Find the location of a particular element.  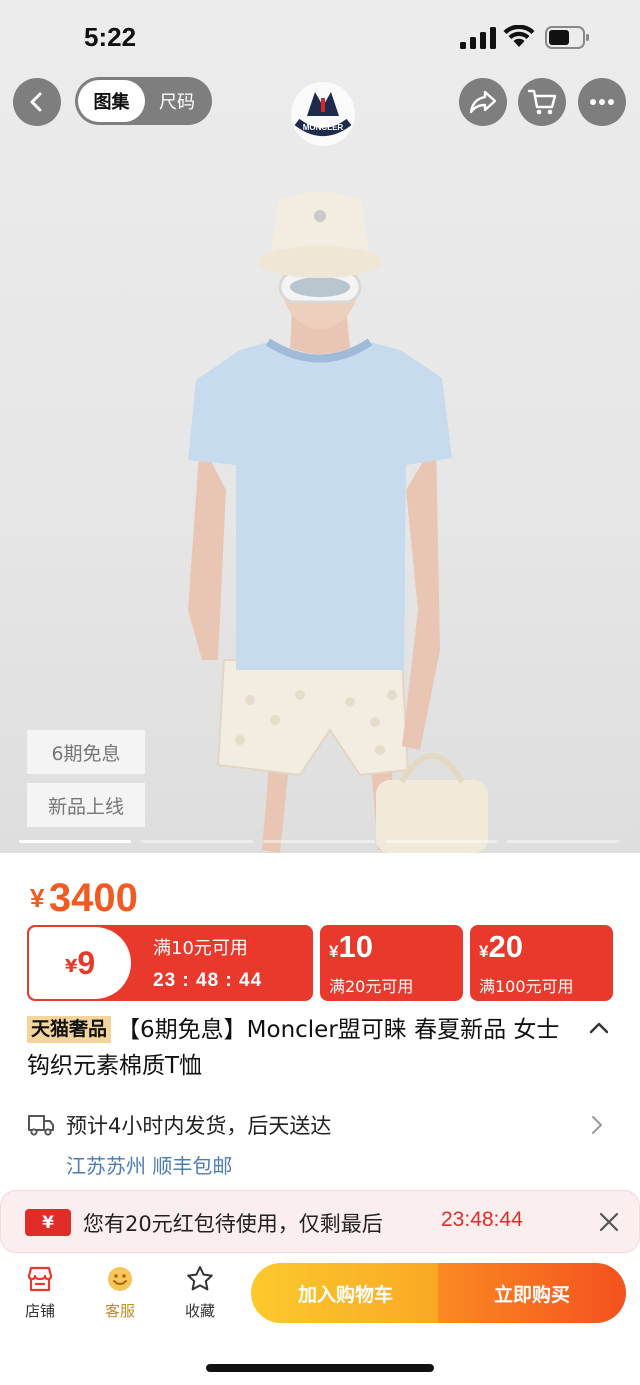

wifi-icon is located at coordinates (519, 36).